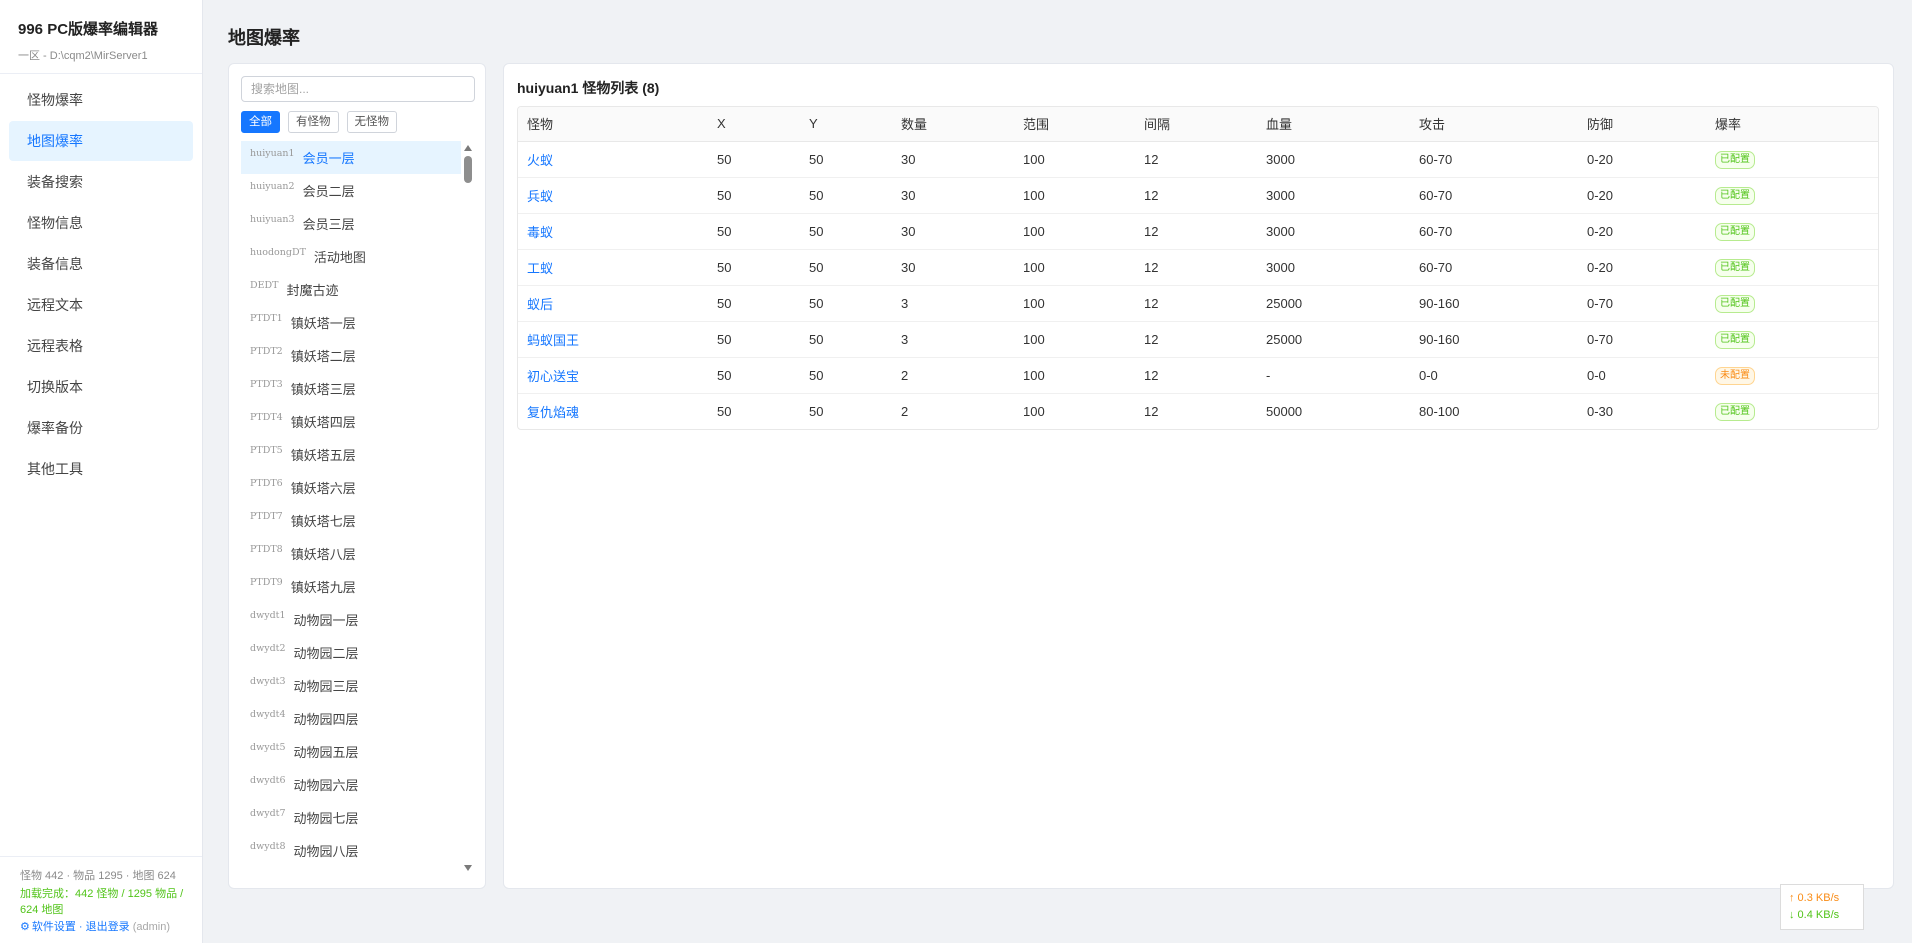 This screenshot has width=1912, height=943. Describe the element at coordinates (54, 927) in the screenshot. I see `settings-link: 软件设置` at that location.